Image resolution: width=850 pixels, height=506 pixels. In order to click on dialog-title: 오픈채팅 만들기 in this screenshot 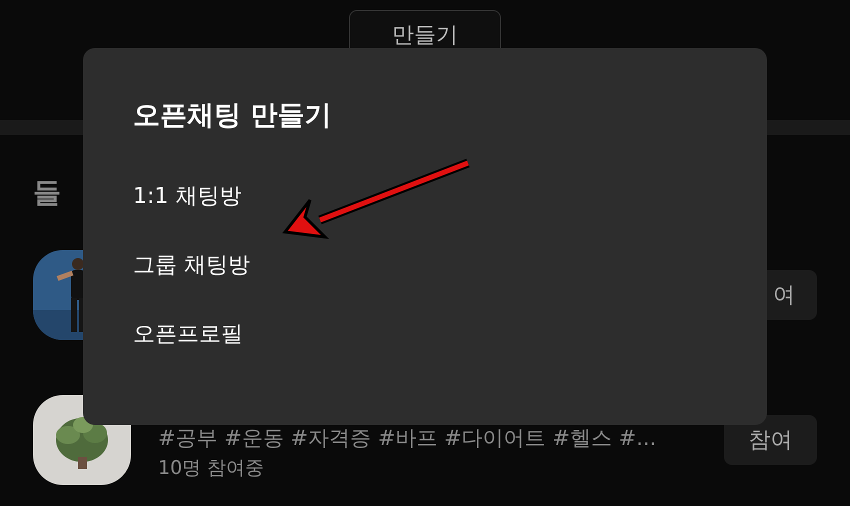, I will do `click(232, 116)`.